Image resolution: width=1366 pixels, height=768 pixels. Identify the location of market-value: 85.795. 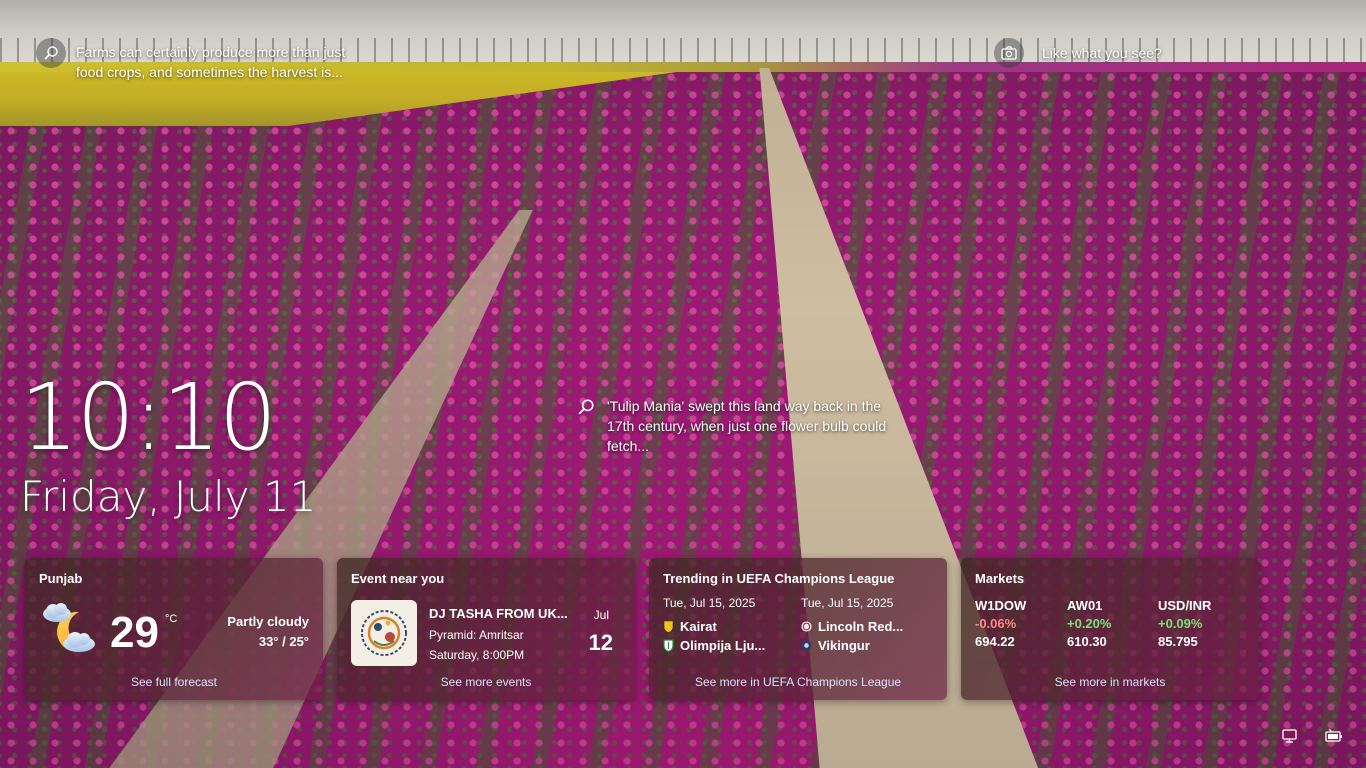
(1178, 641).